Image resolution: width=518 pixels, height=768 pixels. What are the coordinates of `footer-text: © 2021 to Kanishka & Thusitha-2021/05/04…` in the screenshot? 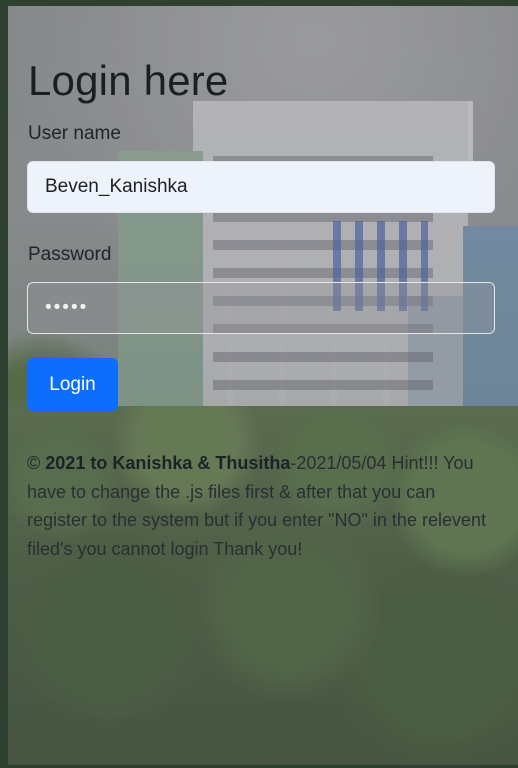 It's located at (262, 506).